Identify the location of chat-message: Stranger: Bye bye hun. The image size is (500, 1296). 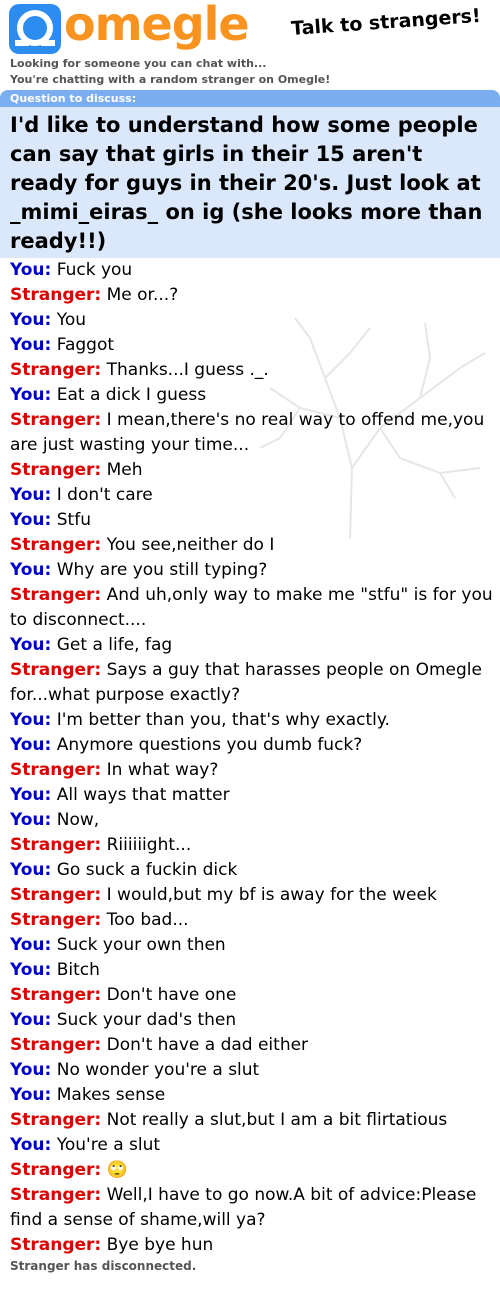
(252, 1245).